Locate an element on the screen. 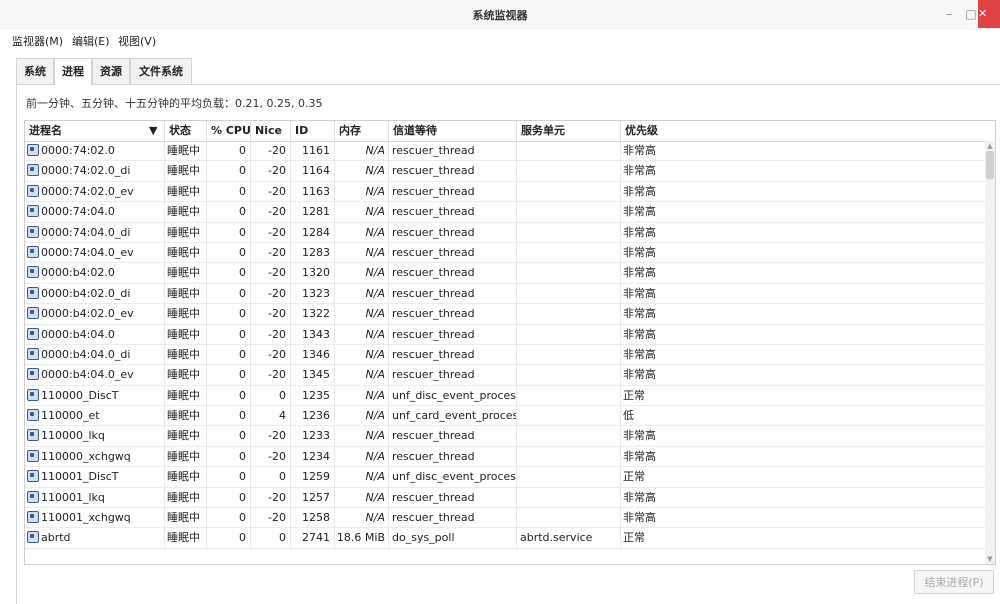  cell-nice: 4 is located at coordinates (271, 416).